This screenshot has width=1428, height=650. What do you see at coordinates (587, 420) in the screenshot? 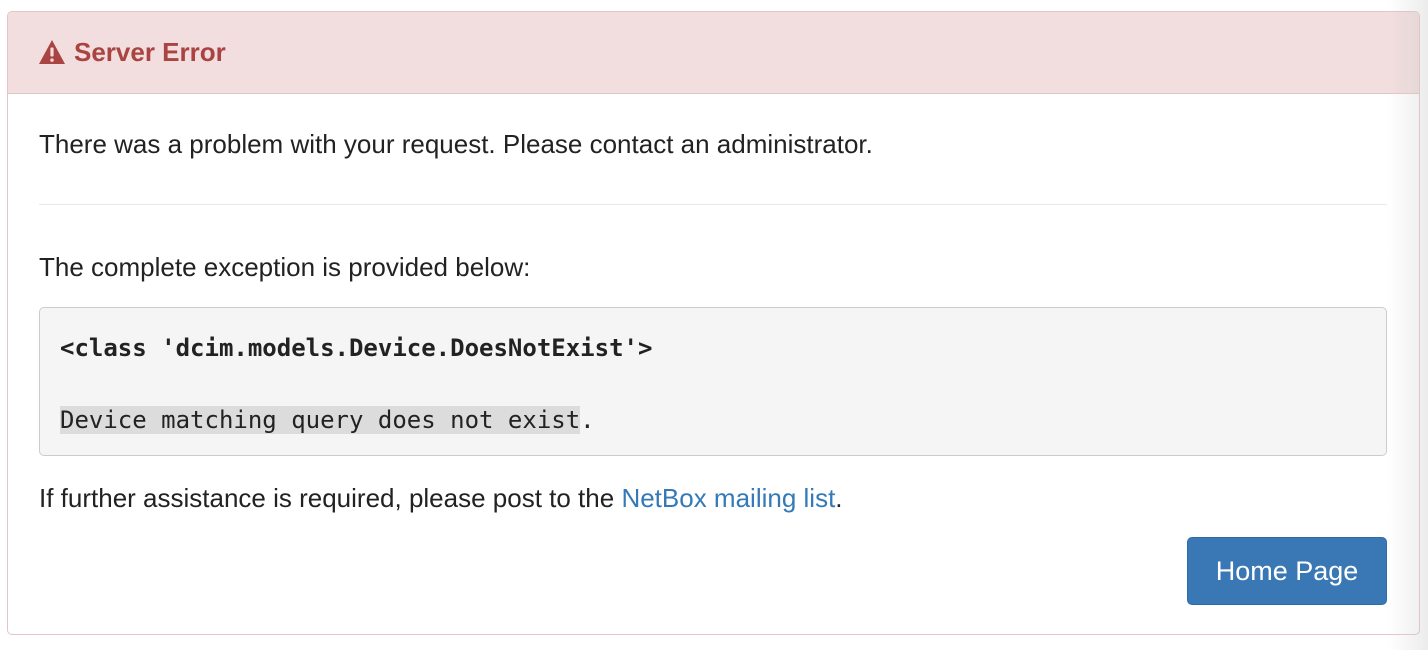
I see `exception-message-suffix: .` at bounding box center [587, 420].